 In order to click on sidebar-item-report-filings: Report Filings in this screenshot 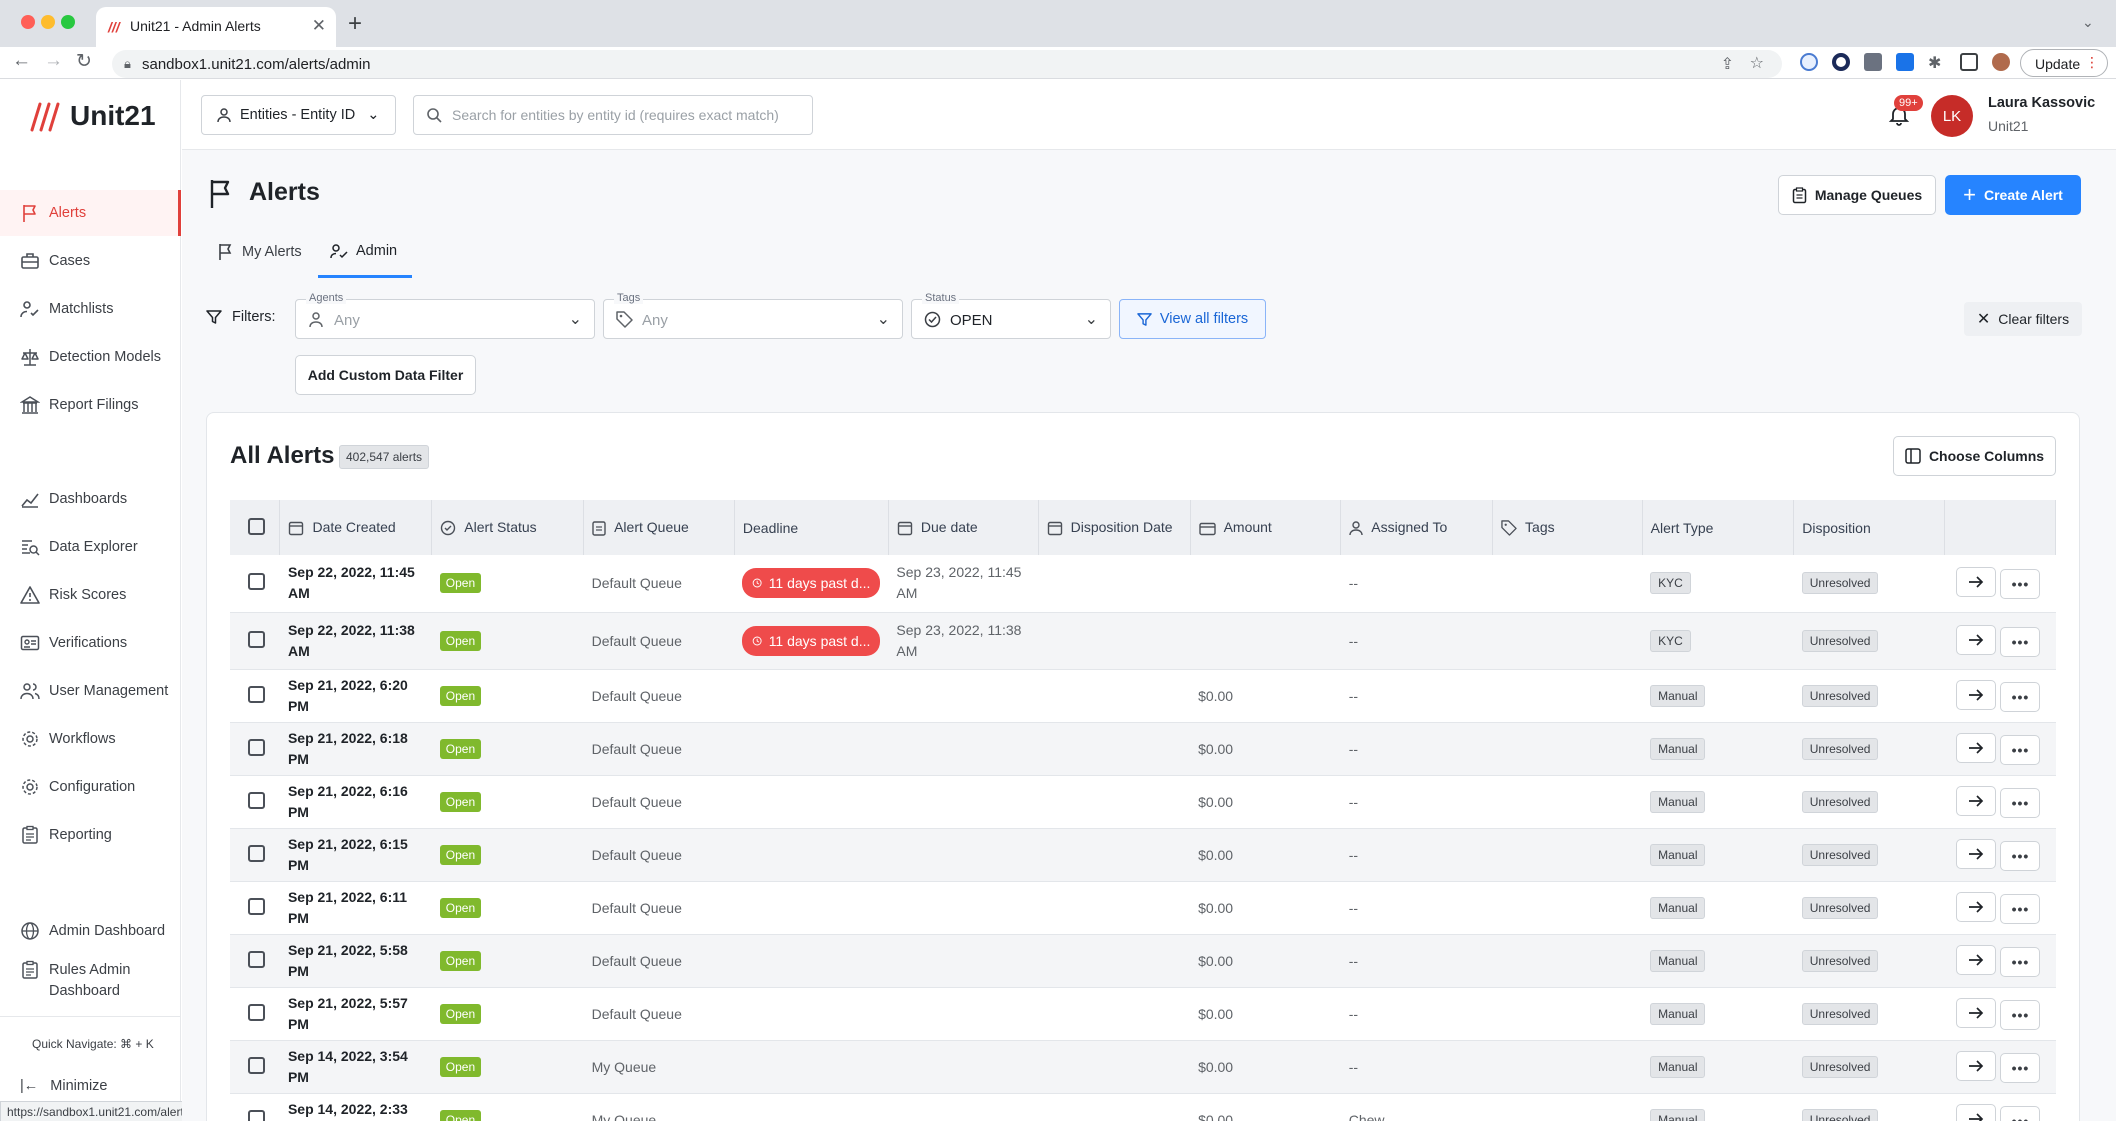, I will do `click(90, 405)`.